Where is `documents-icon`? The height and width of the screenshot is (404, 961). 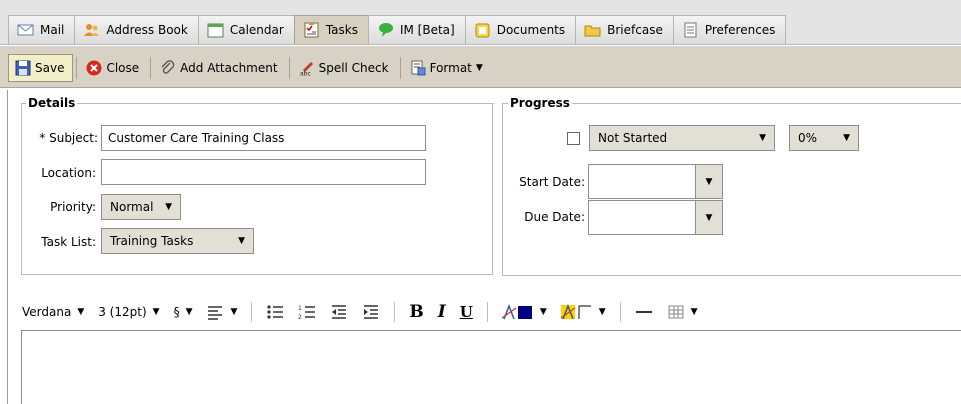
documents-icon is located at coordinates (482, 30).